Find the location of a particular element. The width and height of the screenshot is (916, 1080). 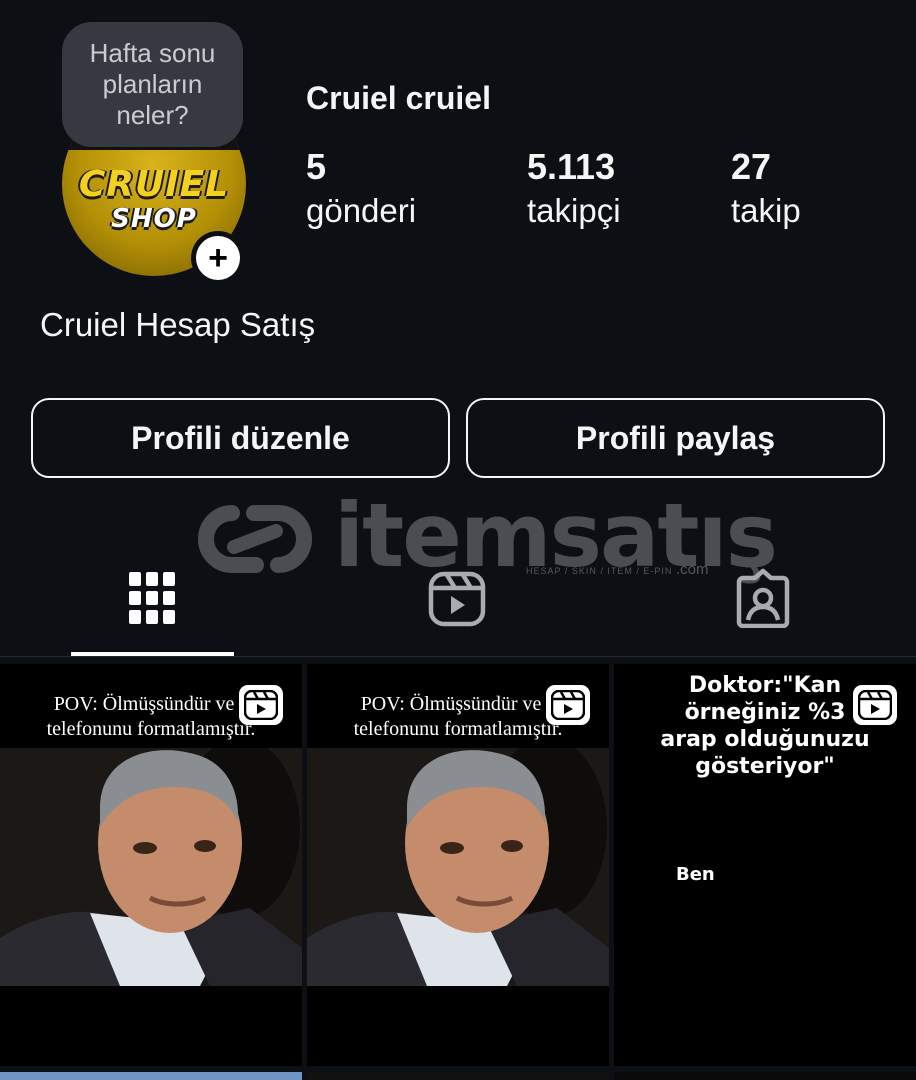

profile-note-text-overlay: Hafta sonu planların neler? is located at coordinates (152, 84).